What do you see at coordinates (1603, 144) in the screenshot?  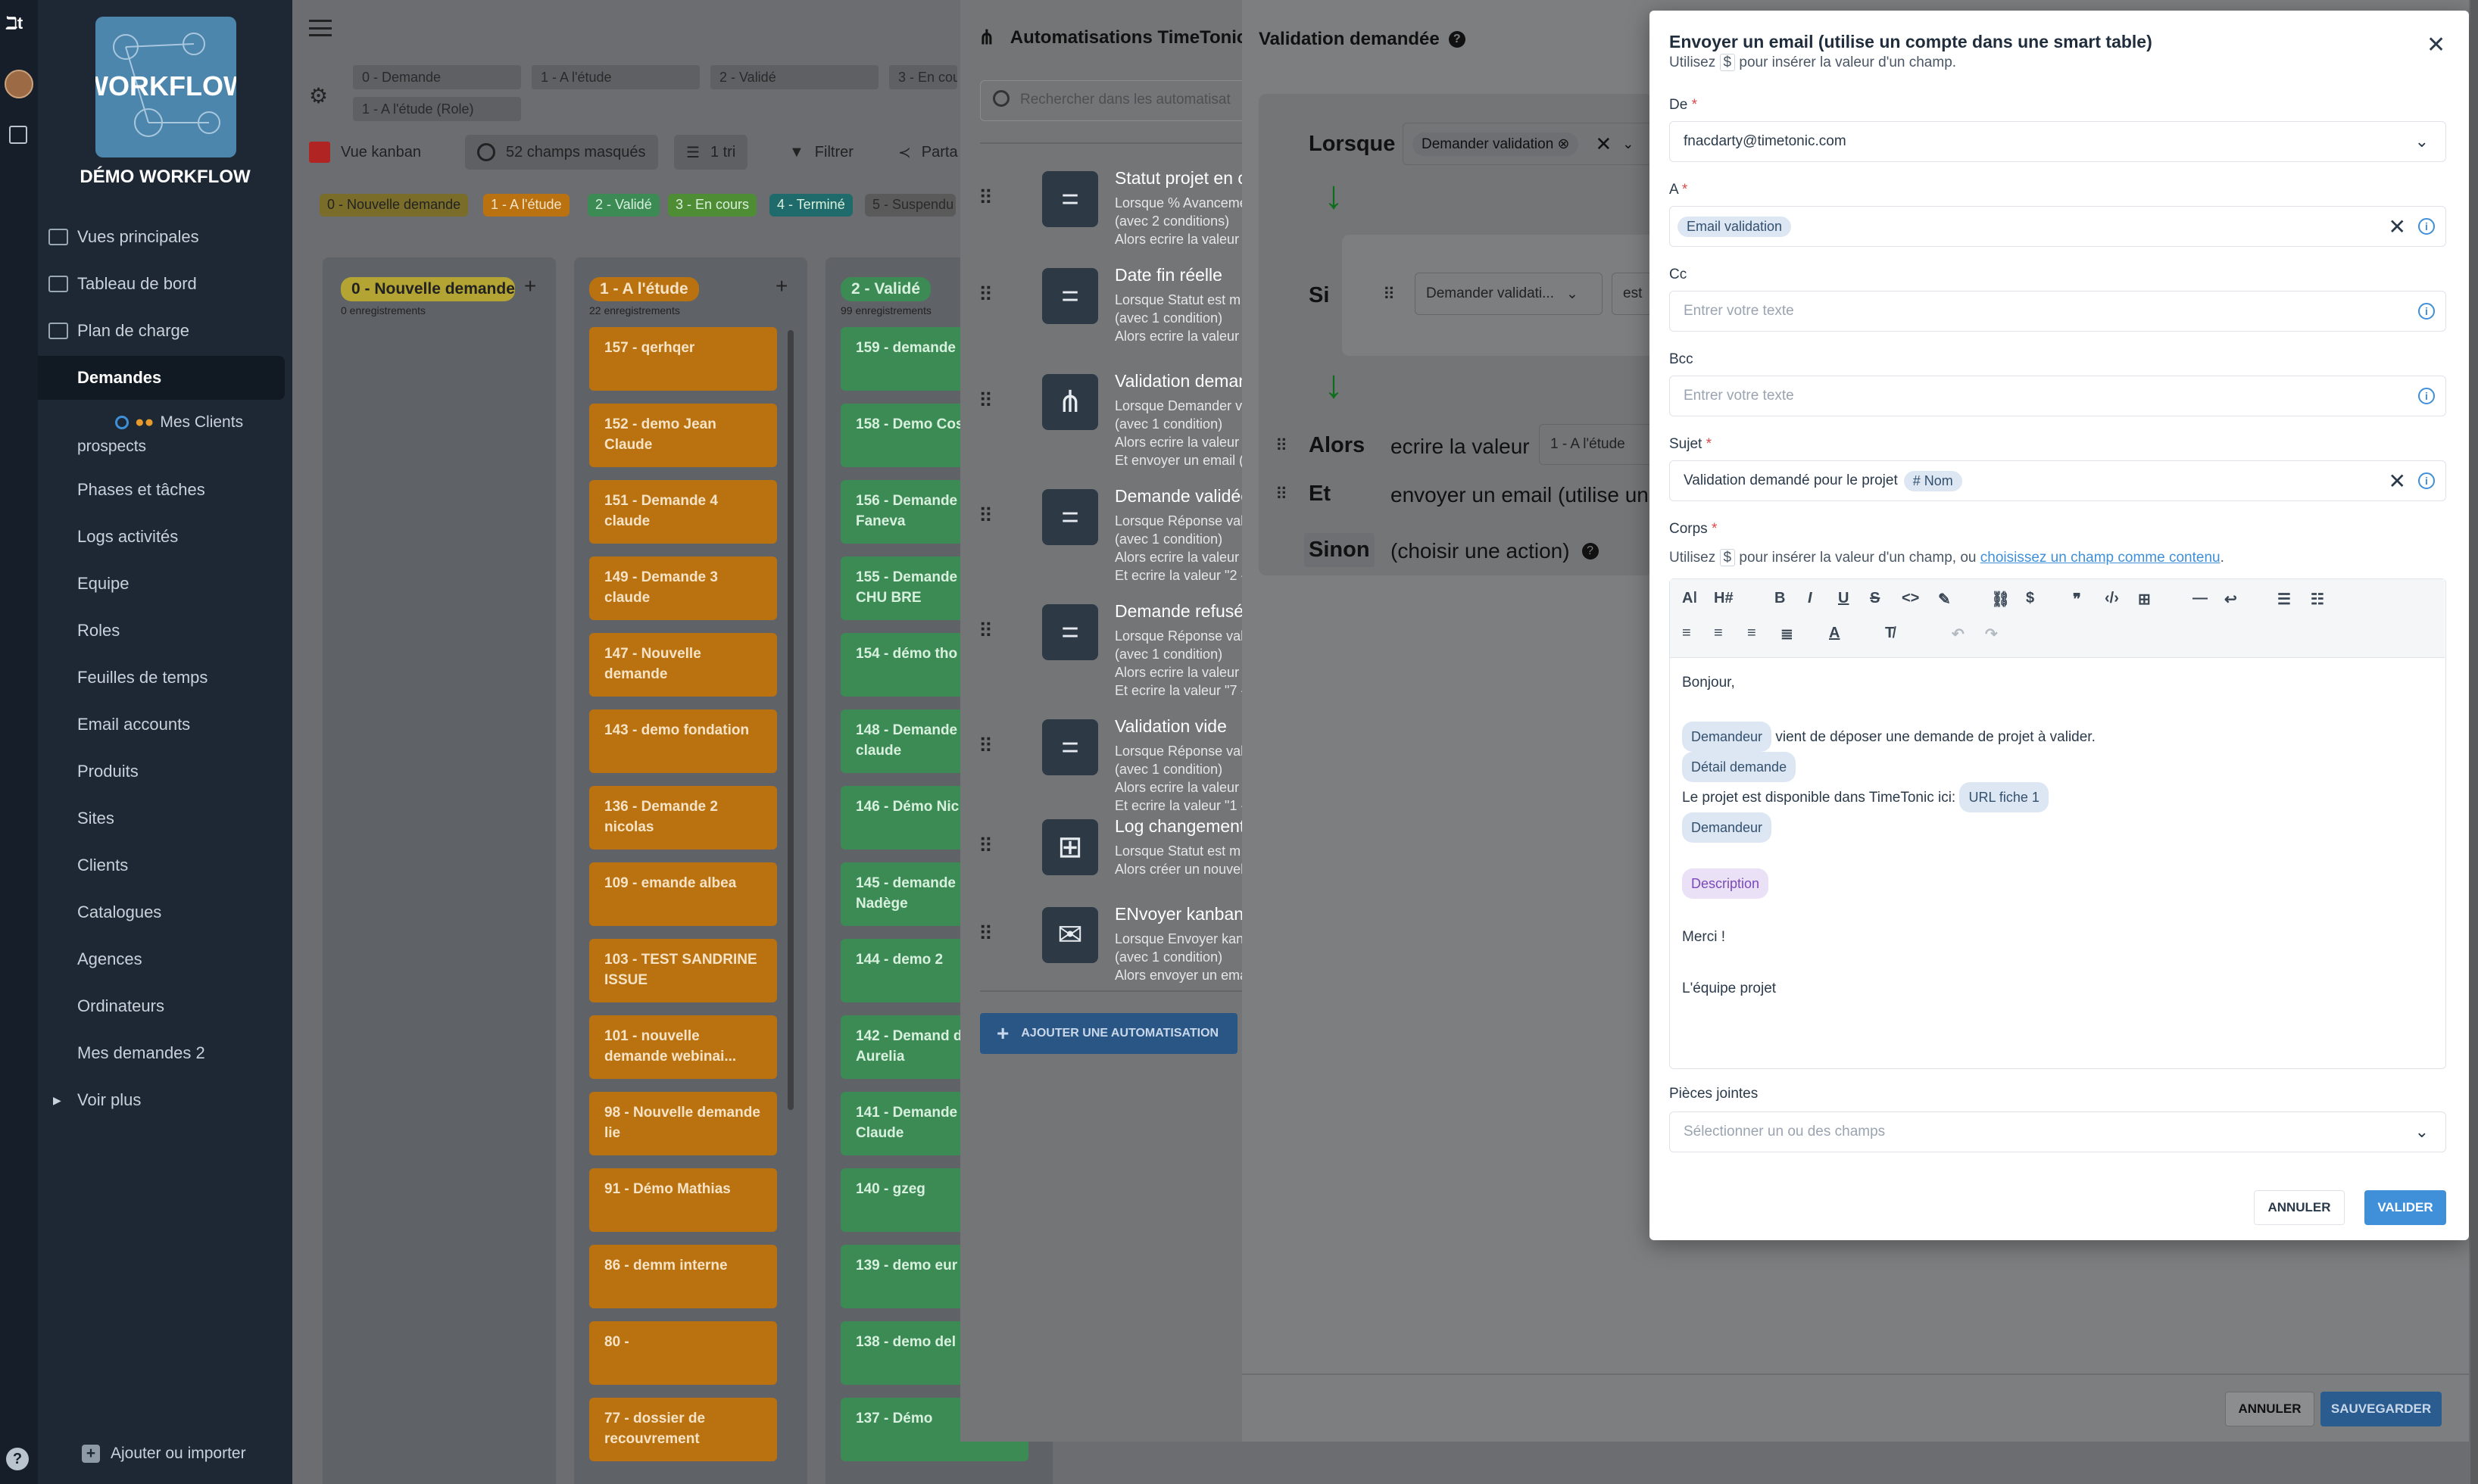 I see `clear-icon: ✕` at bounding box center [1603, 144].